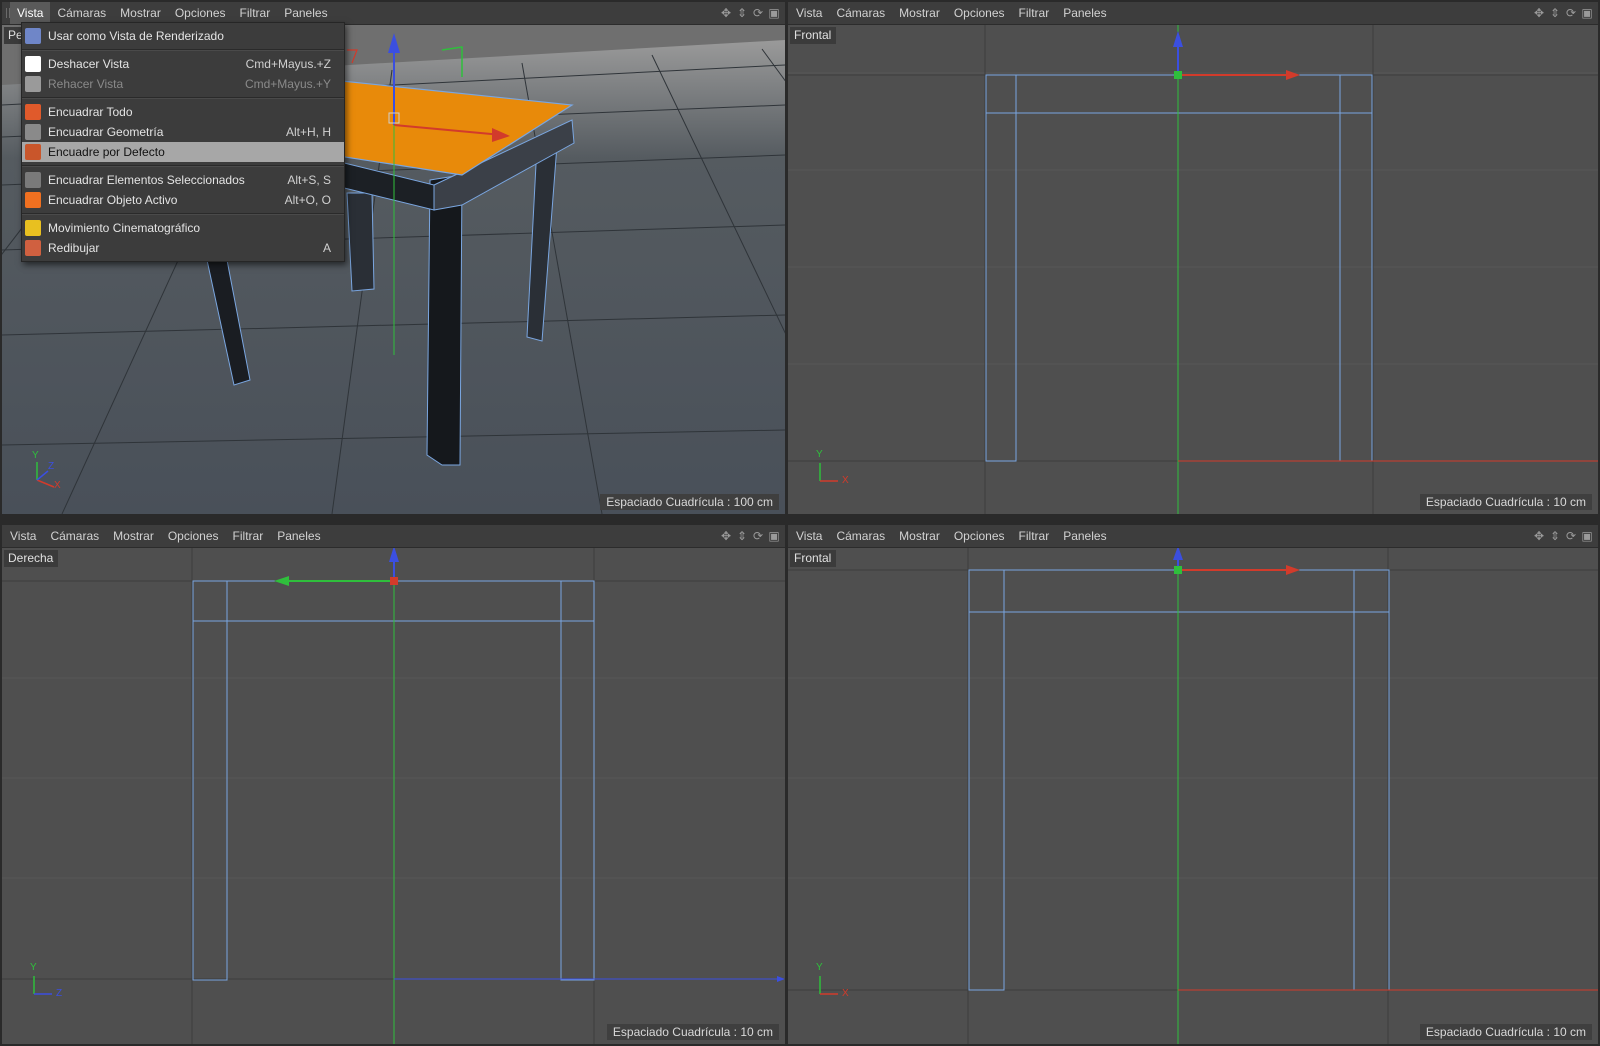 Image resolution: width=1600 pixels, height=1046 pixels. I want to click on dropdown-item: Encuadrar Todo, so click(183, 112).